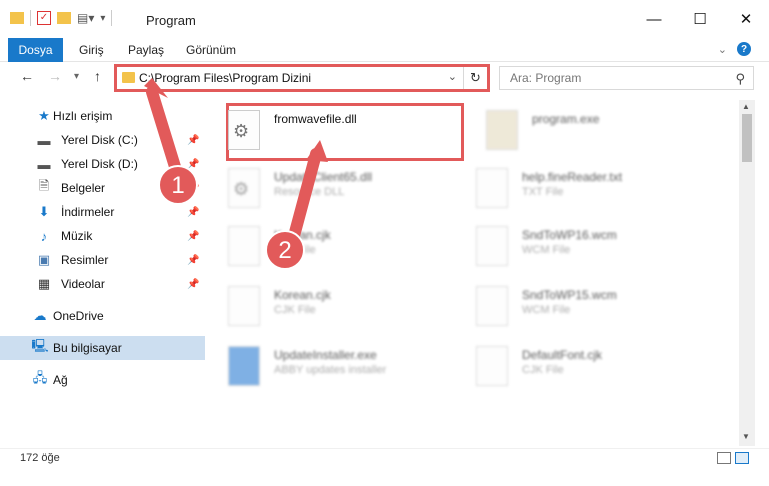  Describe the element at coordinates (746, 436) in the screenshot. I see `scroll-down-icon: ▼` at that location.